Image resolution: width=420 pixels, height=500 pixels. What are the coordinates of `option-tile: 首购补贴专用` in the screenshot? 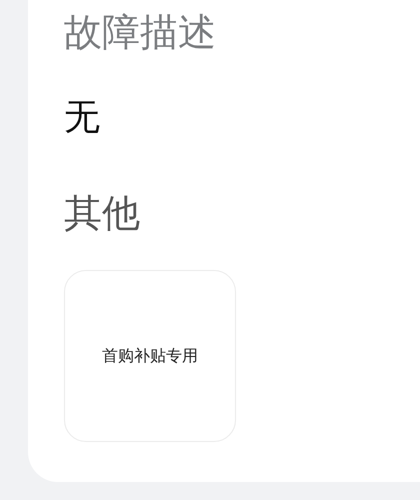 It's located at (150, 356).